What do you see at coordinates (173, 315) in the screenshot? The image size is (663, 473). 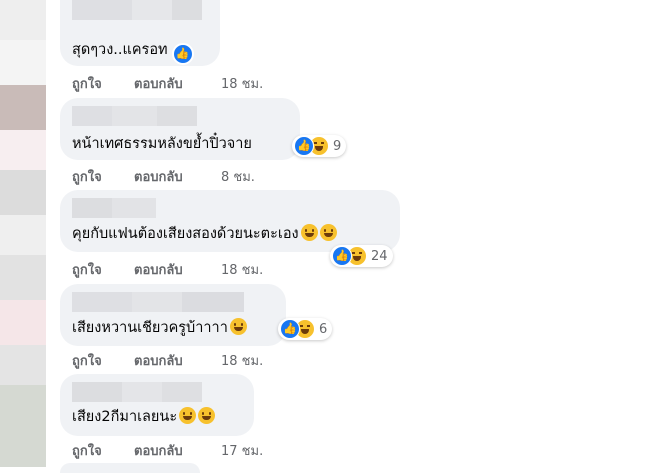 I see `comment-bubble: เสียงหวานเชียวครูบ้าาาา` at bounding box center [173, 315].